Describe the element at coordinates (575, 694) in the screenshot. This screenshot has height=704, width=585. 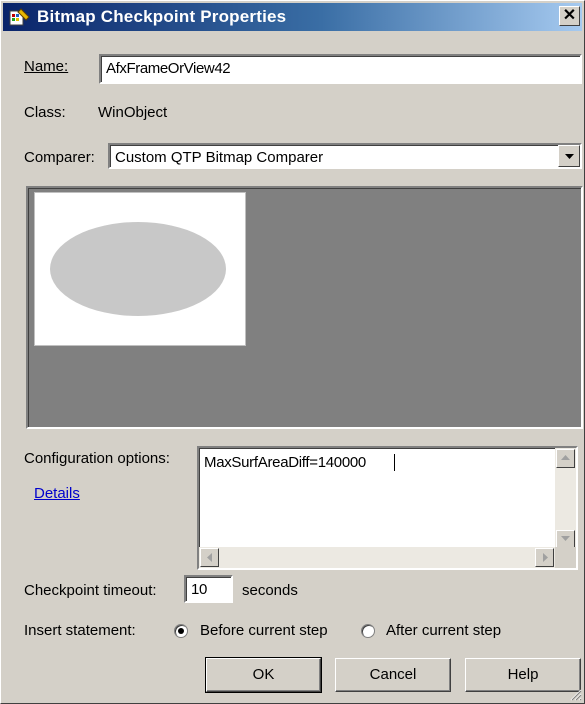
I see `resize-grip-icon` at that location.